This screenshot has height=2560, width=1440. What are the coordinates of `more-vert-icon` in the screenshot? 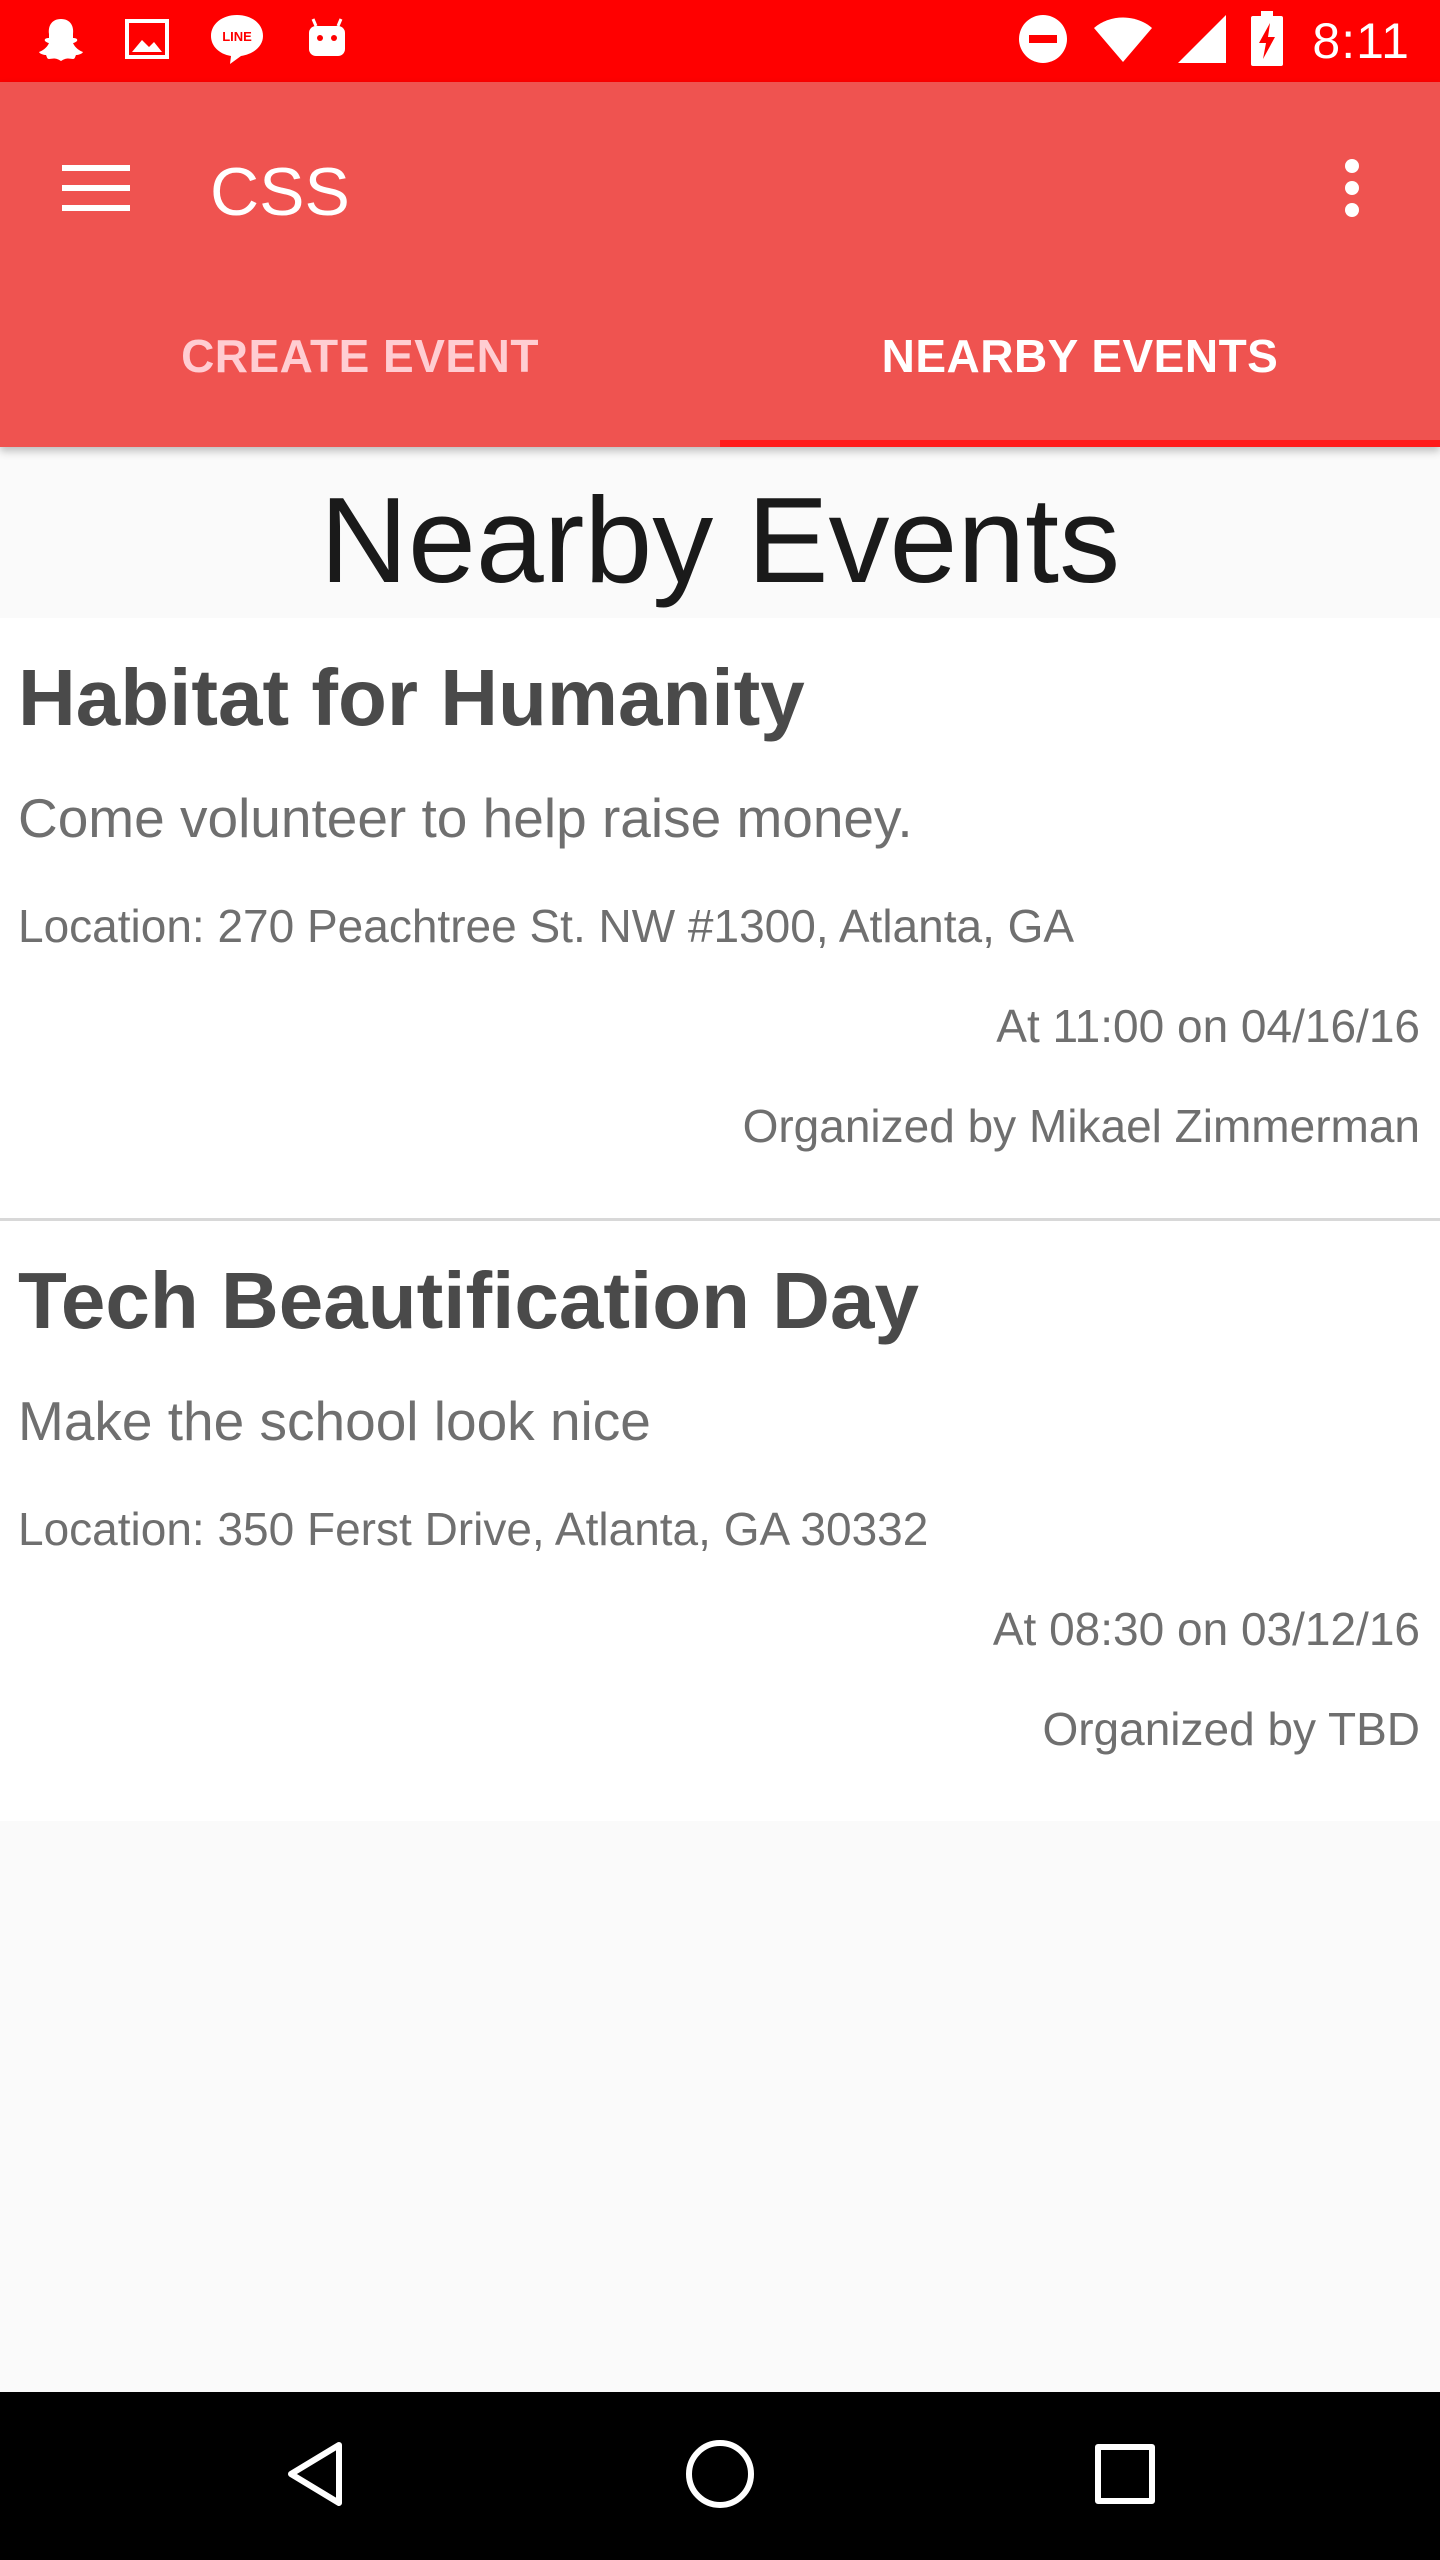 It's located at (1352, 190).